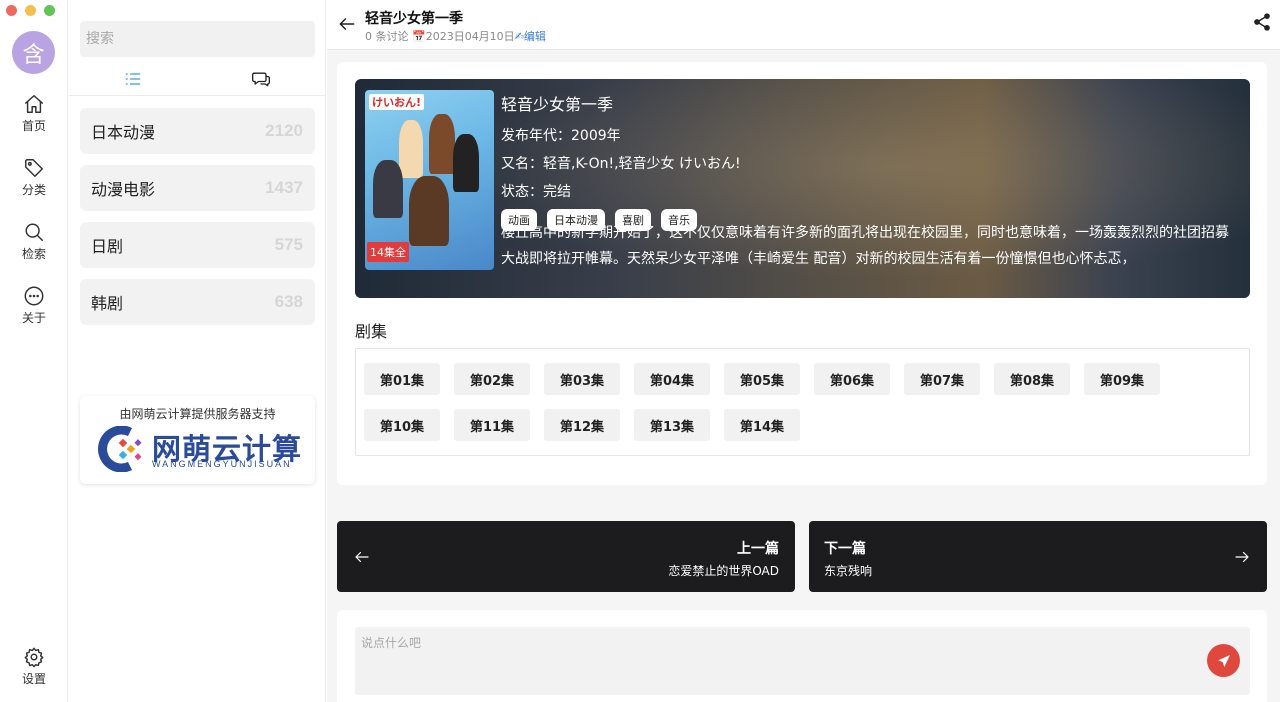  Describe the element at coordinates (288, 244) in the screenshot. I see `category-count: 575` at that location.